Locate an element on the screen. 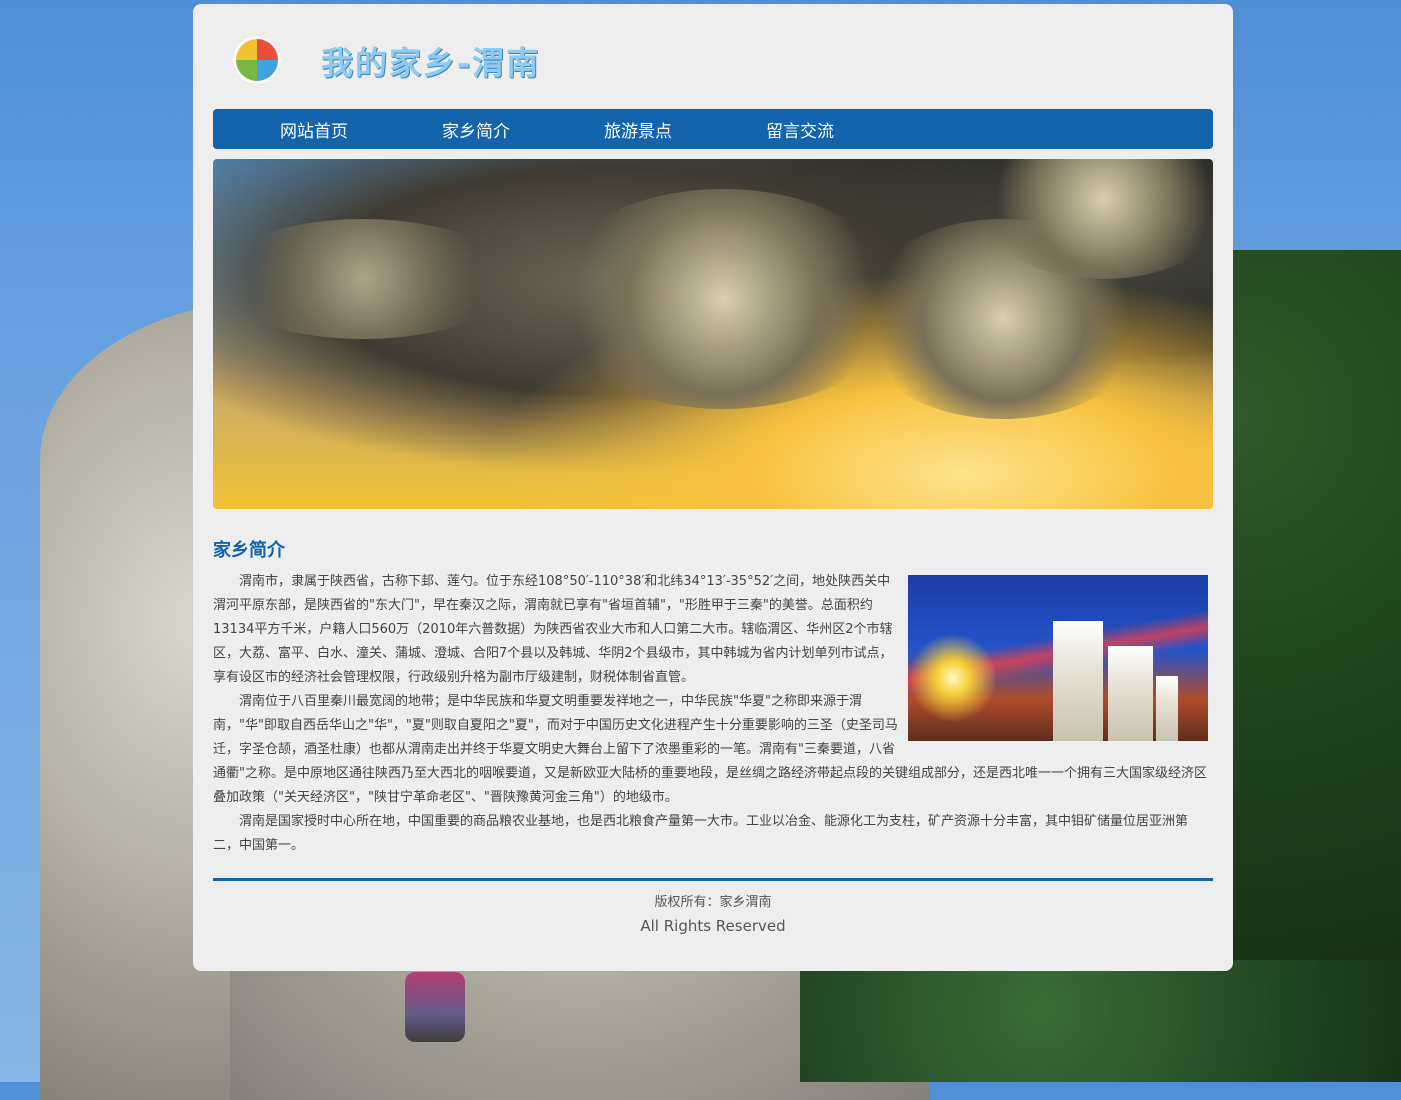  nav-item-home: 网站首页 is located at coordinates (314, 129).